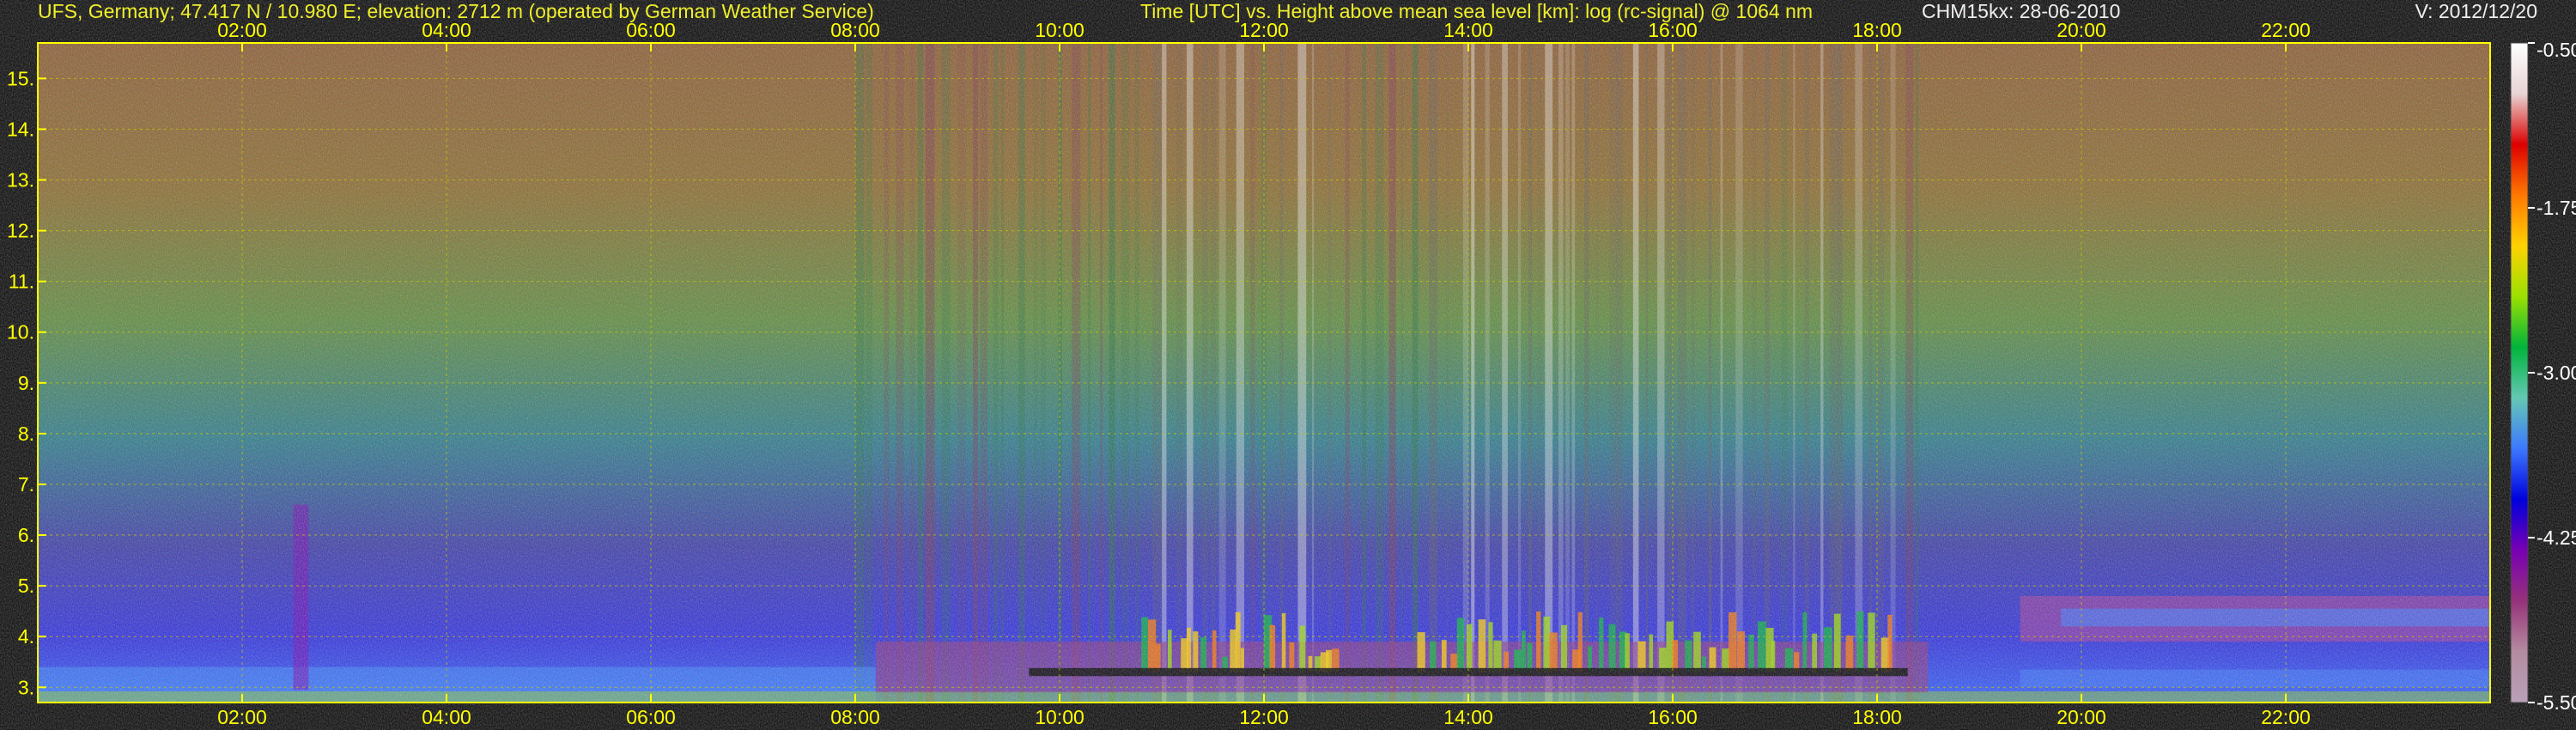  Describe the element at coordinates (1264, 717) in the screenshot. I see `x-tick-label-bottom: 12:00` at that location.